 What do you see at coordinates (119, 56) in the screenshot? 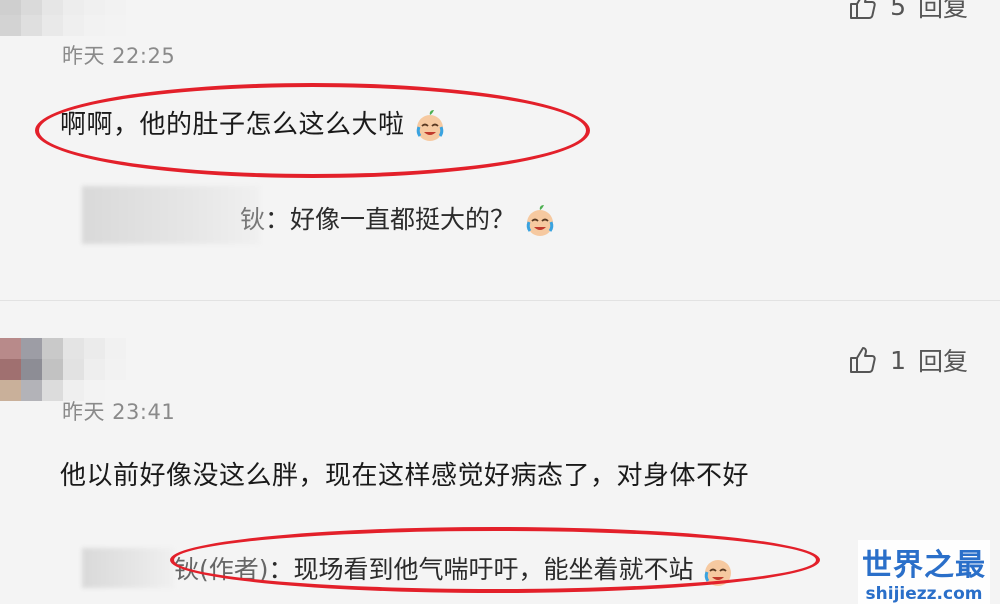
I see `comment-date: 昨天 22:25` at bounding box center [119, 56].